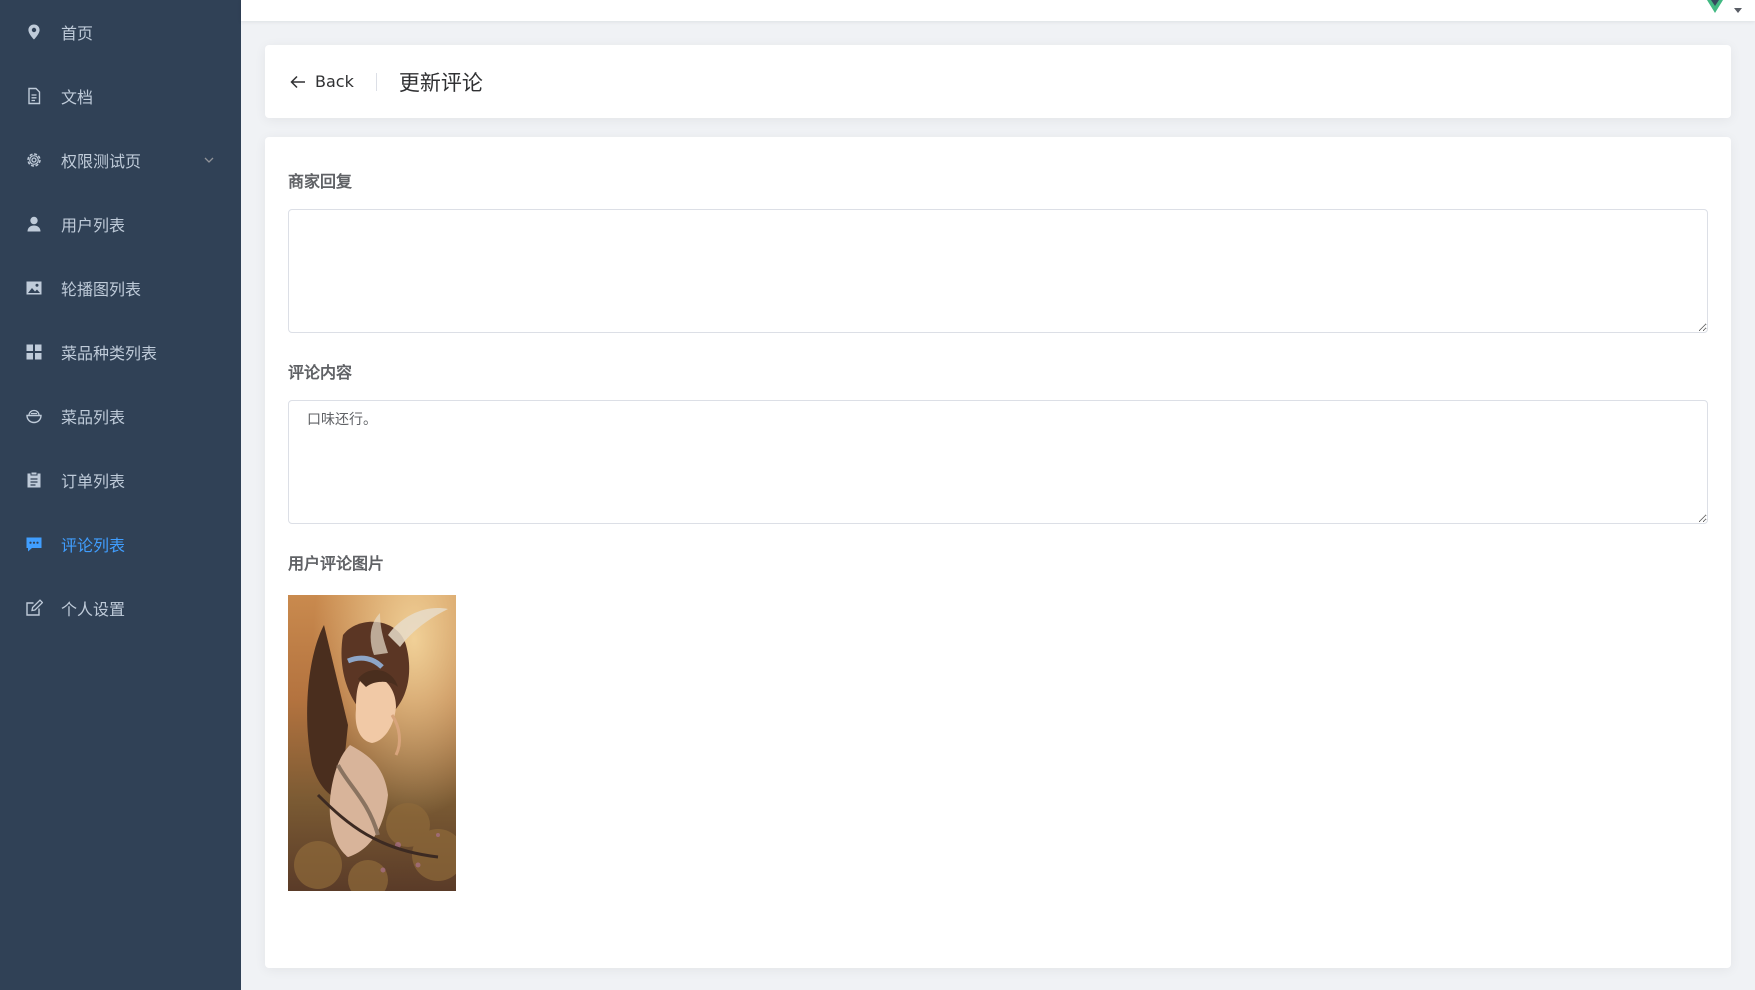 This screenshot has width=1755, height=990. I want to click on images-label: 用户评论图片, so click(336, 563).